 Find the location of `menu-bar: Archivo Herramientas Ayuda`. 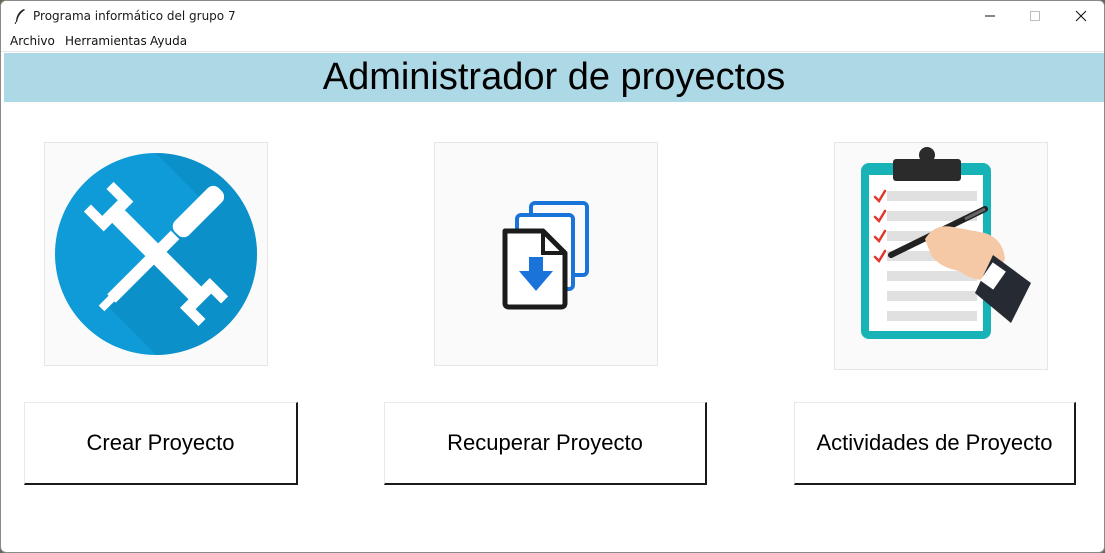

menu-bar: Archivo Herramientas Ayuda is located at coordinates (552, 41).